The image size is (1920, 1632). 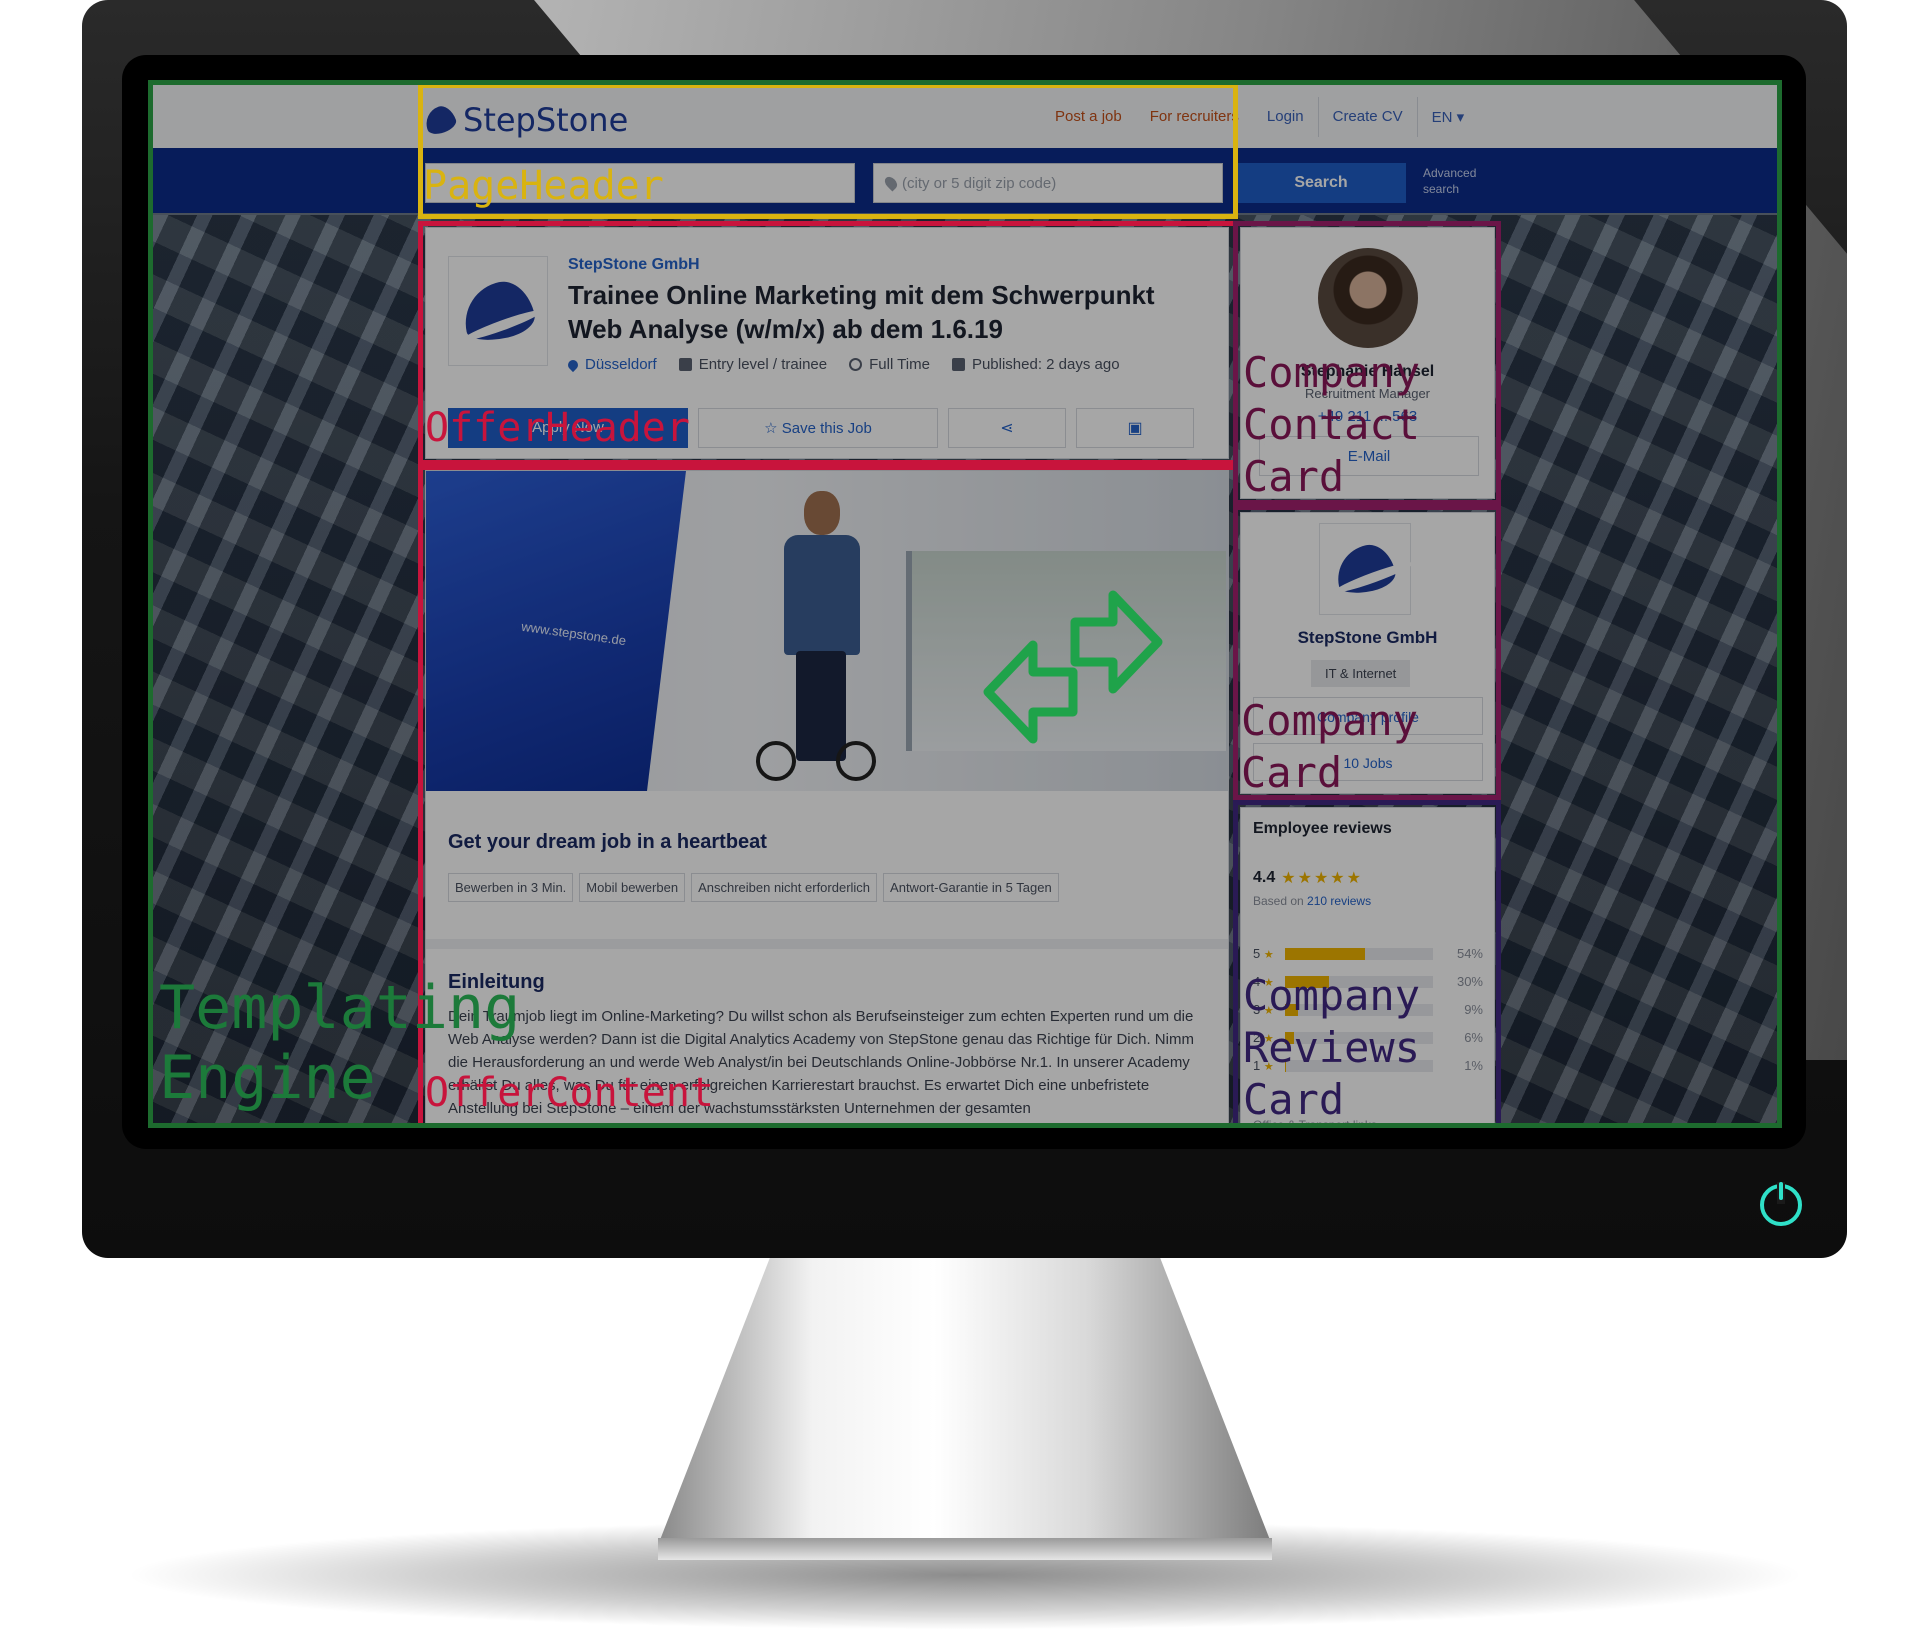 What do you see at coordinates (1088, 117) in the screenshot?
I see `nav-post-job: Post a job` at bounding box center [1088, 117].